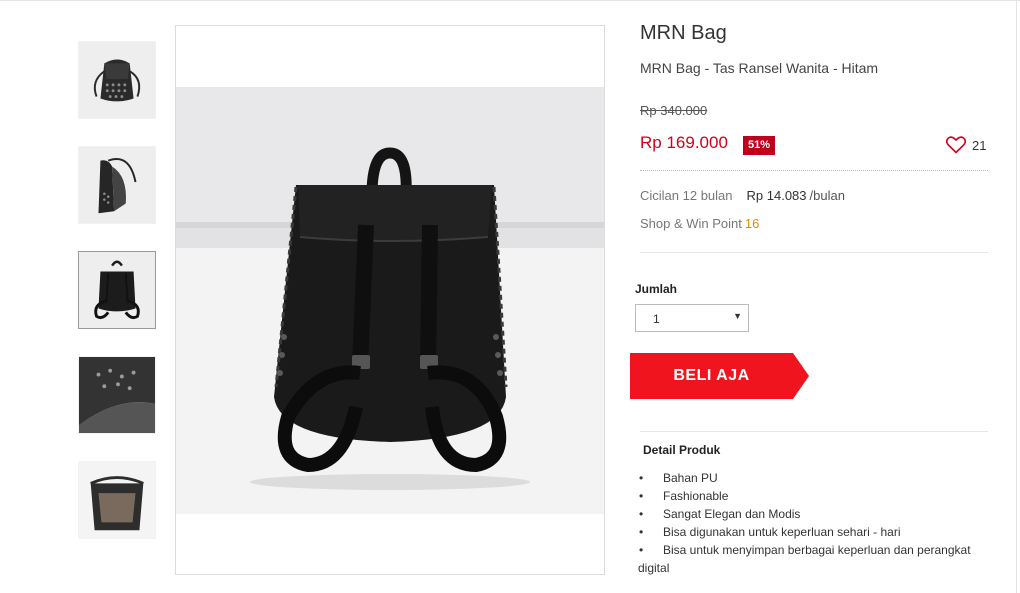 This screenshot has height=593, width=1020. I want to click on heart-icon, so click(956, 145).